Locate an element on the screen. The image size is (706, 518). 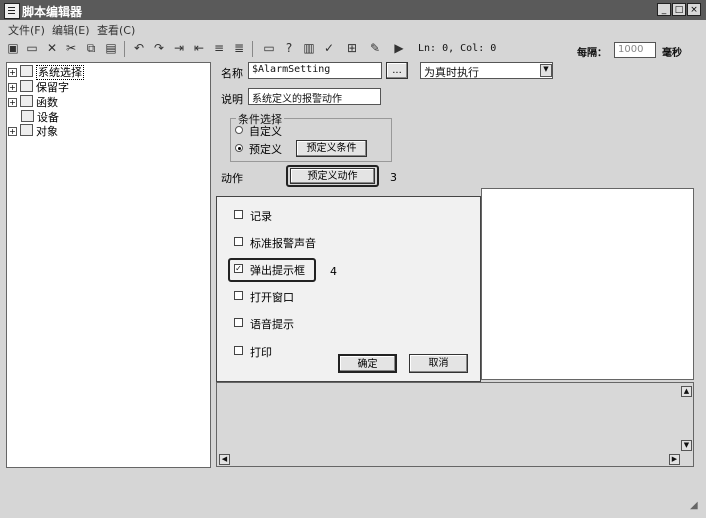
delete-icon: ✕ is located at coordinates (52, 48).